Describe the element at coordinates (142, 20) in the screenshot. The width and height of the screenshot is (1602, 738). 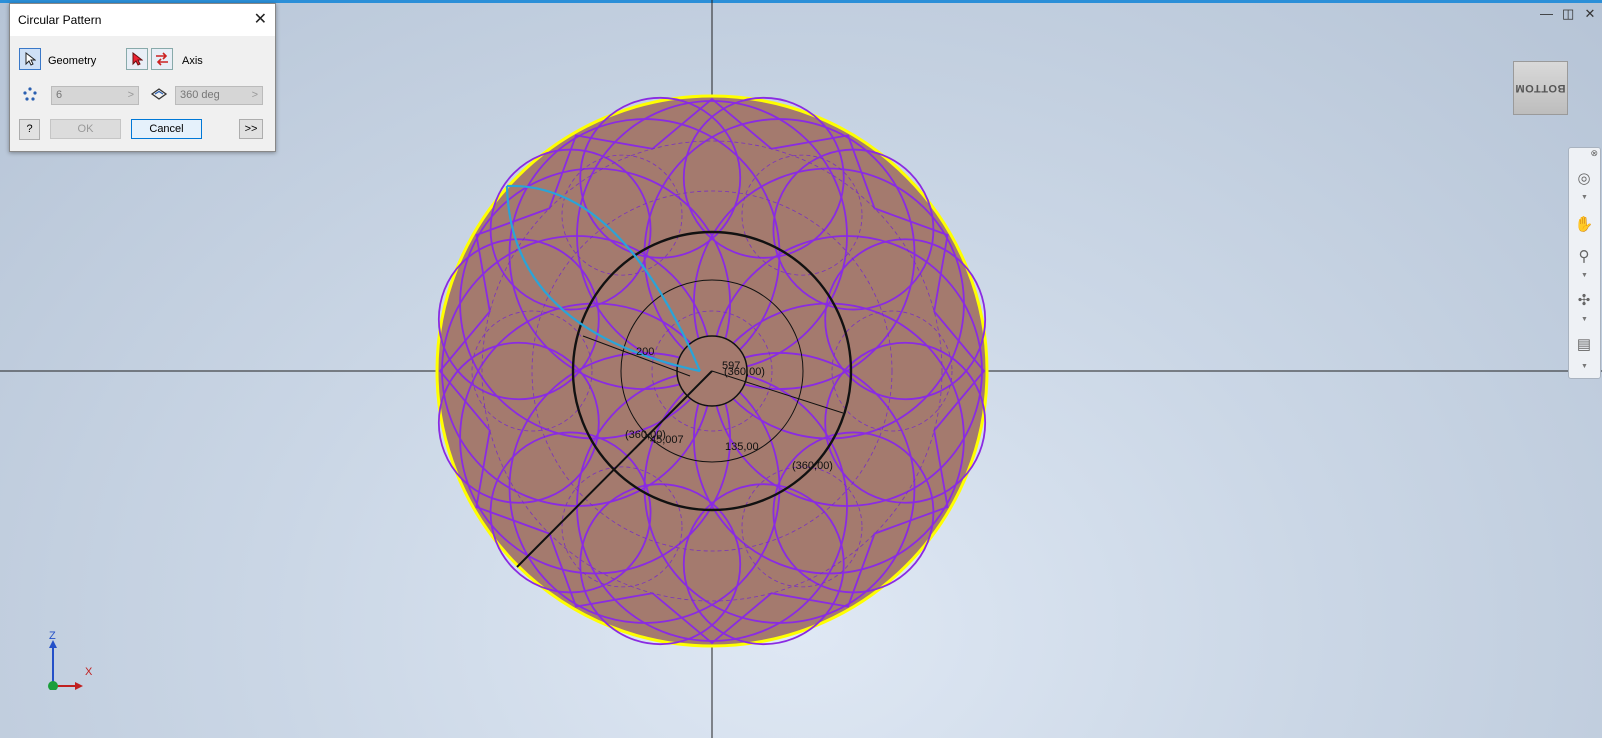
I see `dialog-titlebar: Circular Pattern ✕` at that location.